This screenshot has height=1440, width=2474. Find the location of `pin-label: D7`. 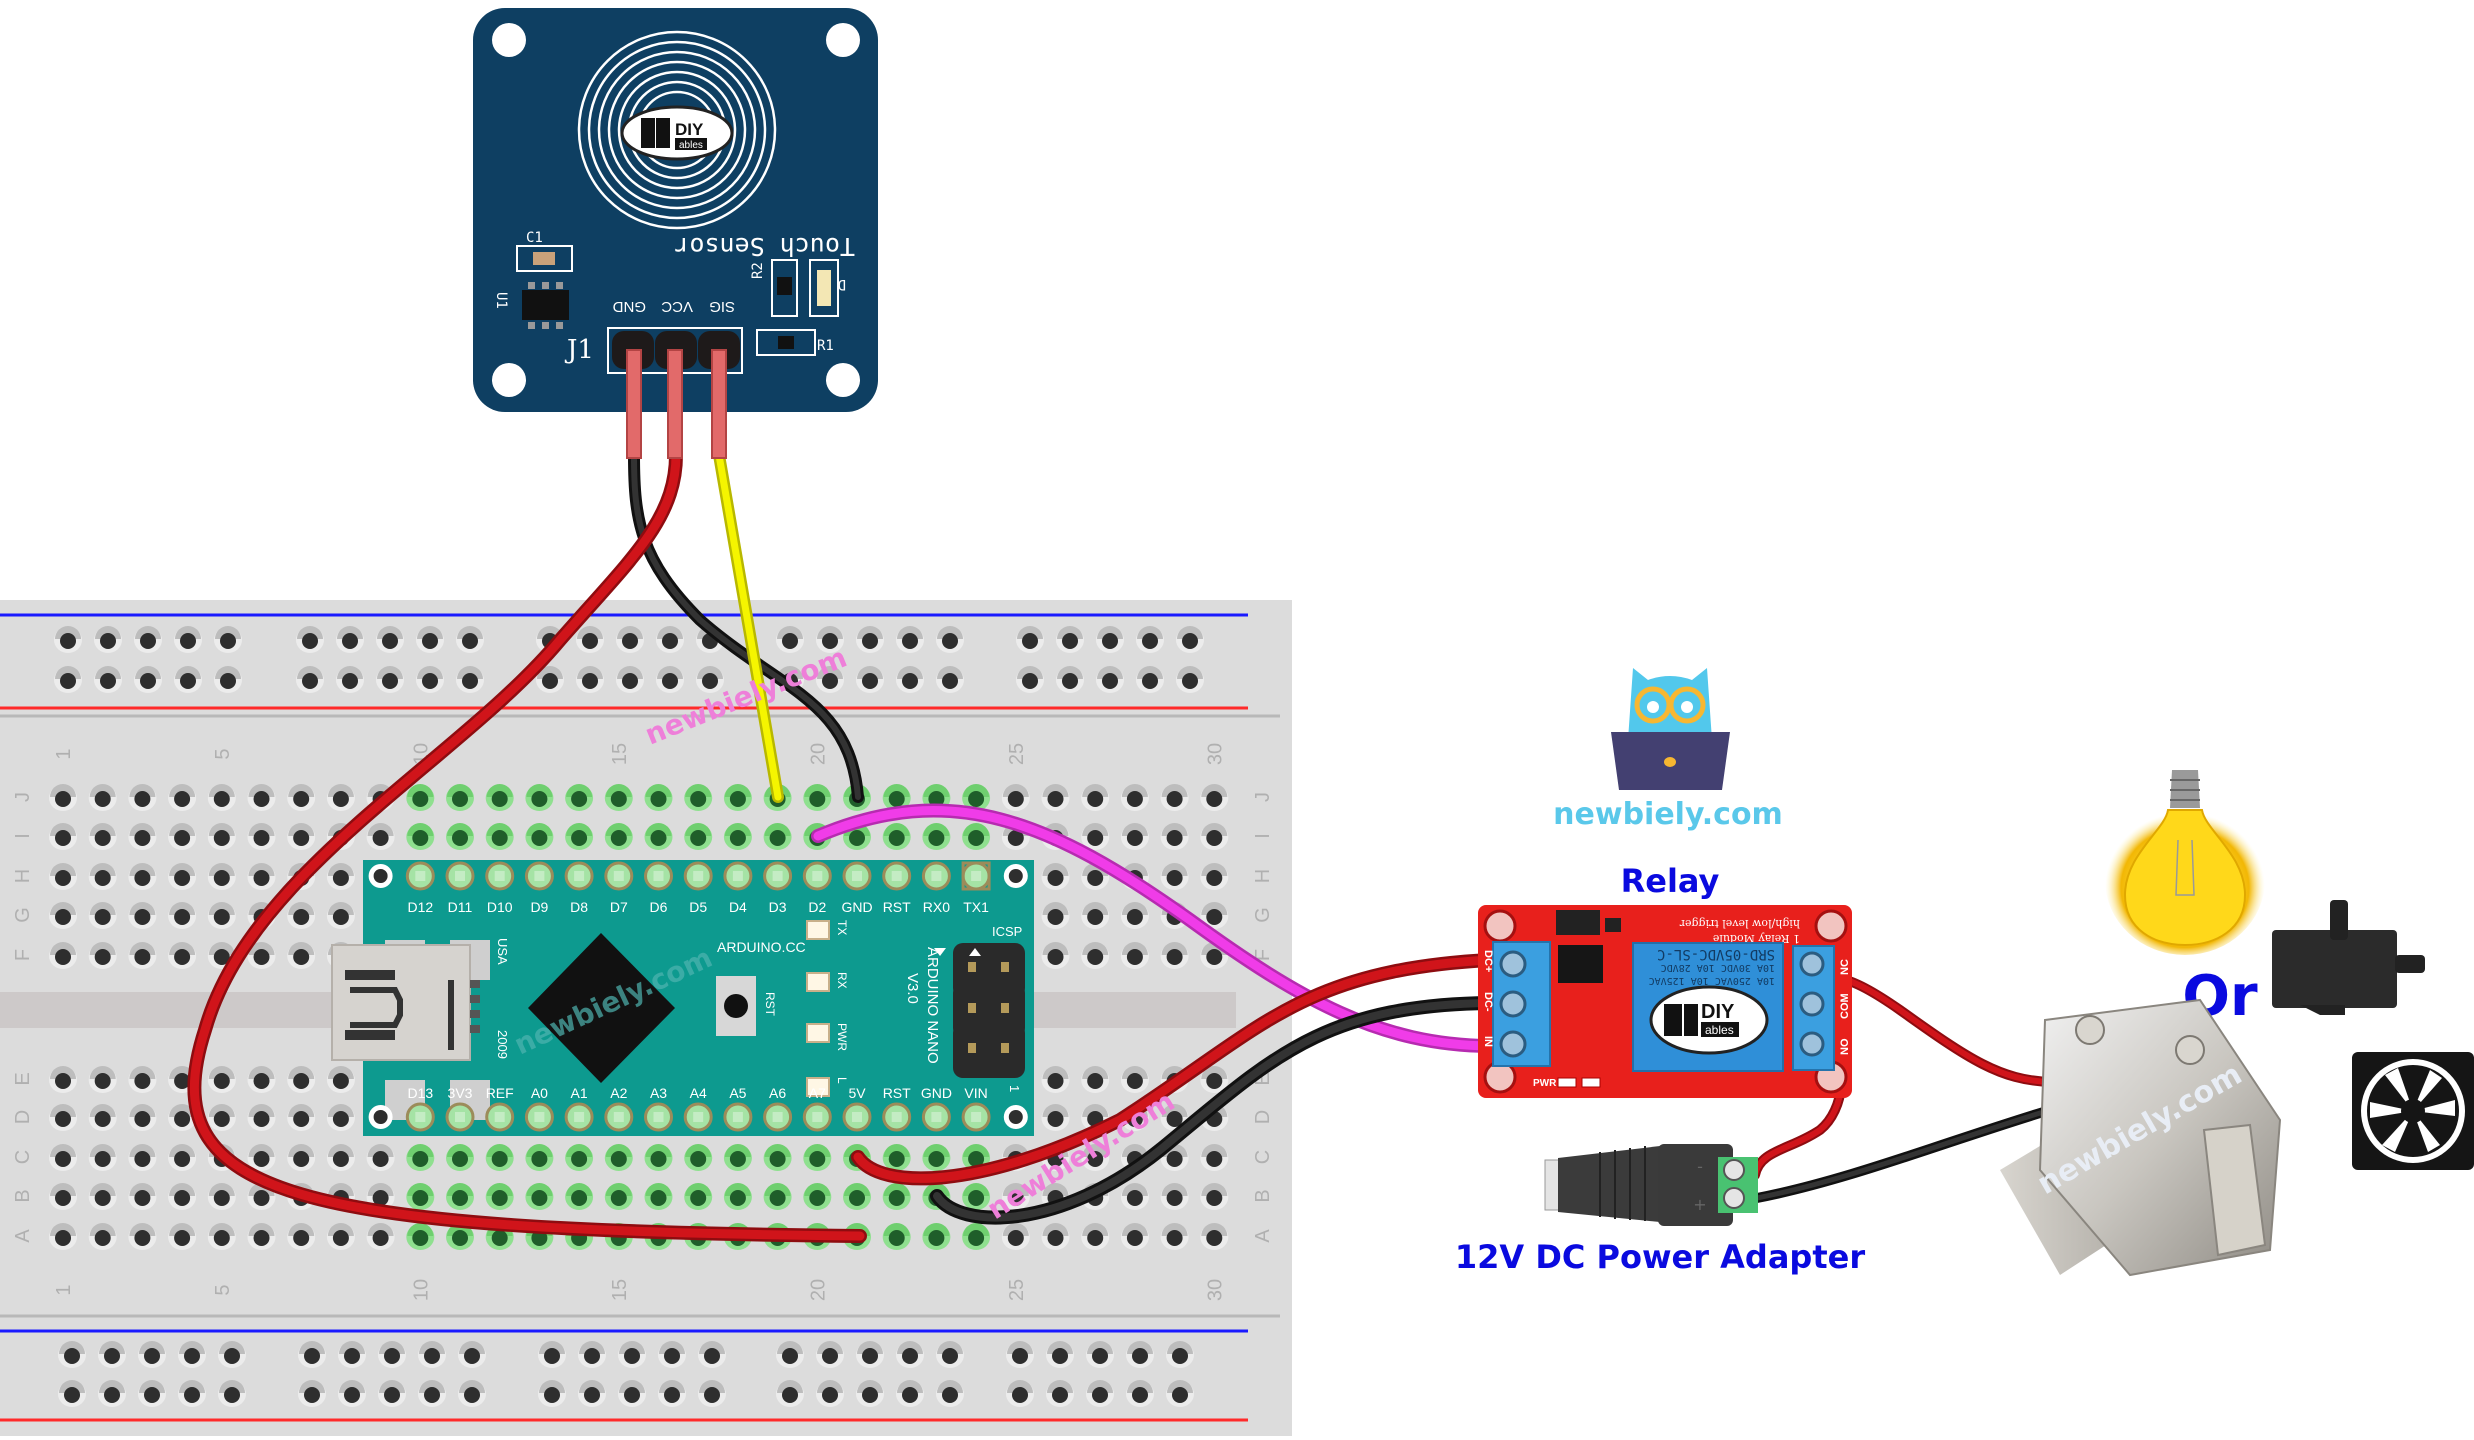

pin-label: D7 is located at coordinates (619, 907).